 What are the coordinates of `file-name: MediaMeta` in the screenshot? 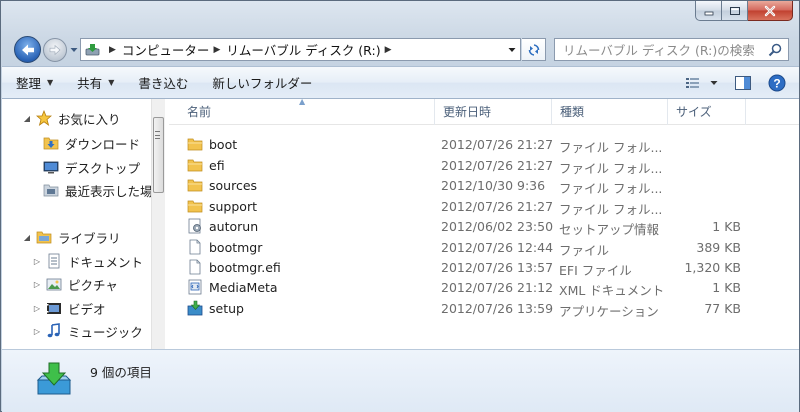 It's located at (243, 287).